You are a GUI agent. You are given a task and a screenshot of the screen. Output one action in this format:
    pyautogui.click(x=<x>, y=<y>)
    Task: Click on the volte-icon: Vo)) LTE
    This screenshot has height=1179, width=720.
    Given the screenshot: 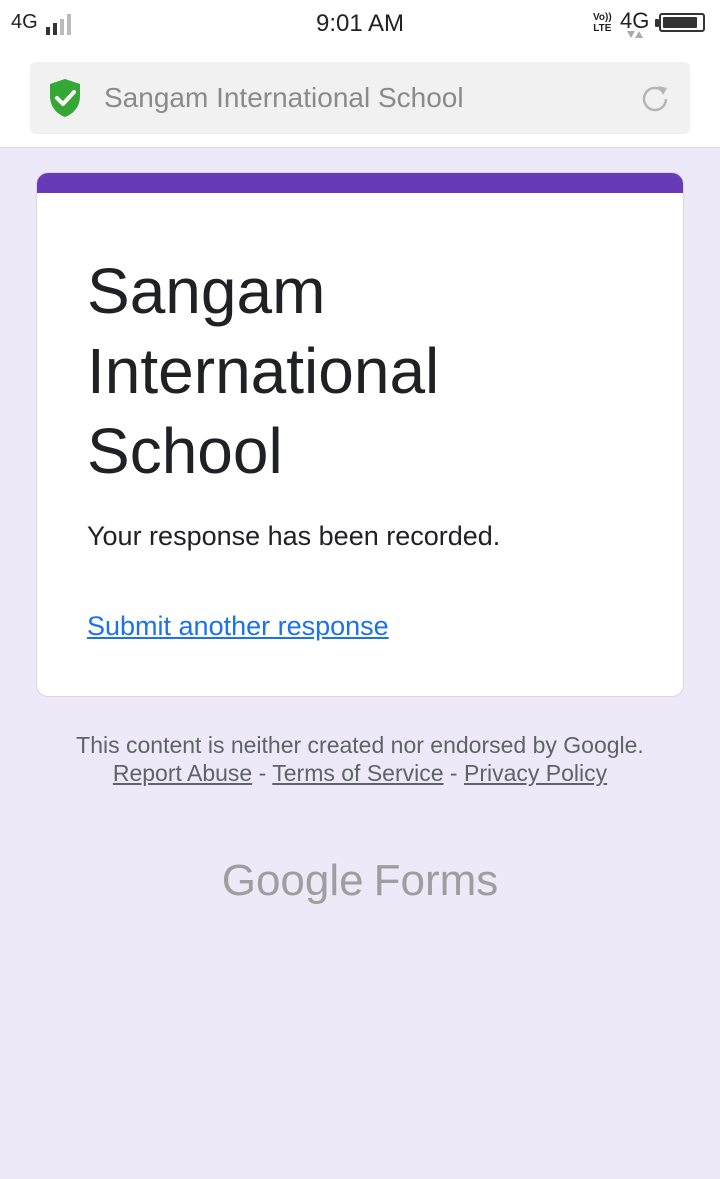 What is the action you would take?
    pyautogui.click(x=602, y=23)
    